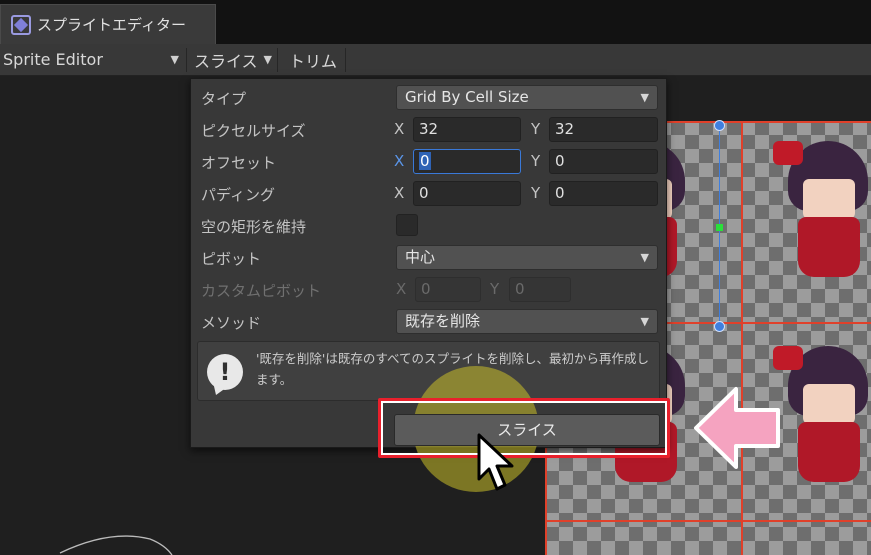  What do you see at coordinates (21, 24) in the screenshot?
I see `sprite-editor-icon` at bounding box center [21, 24].